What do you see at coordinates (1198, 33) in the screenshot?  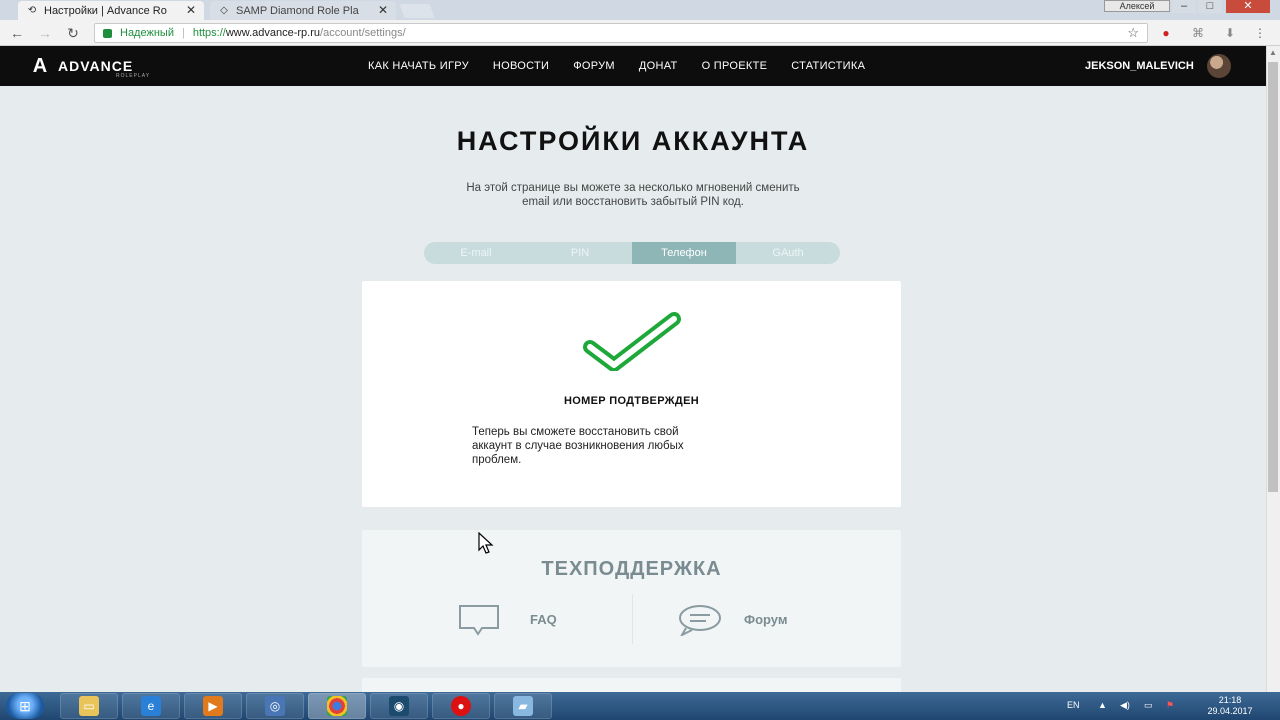 I see `extension-icon: ⌘` at bounding box center [1198, 33].